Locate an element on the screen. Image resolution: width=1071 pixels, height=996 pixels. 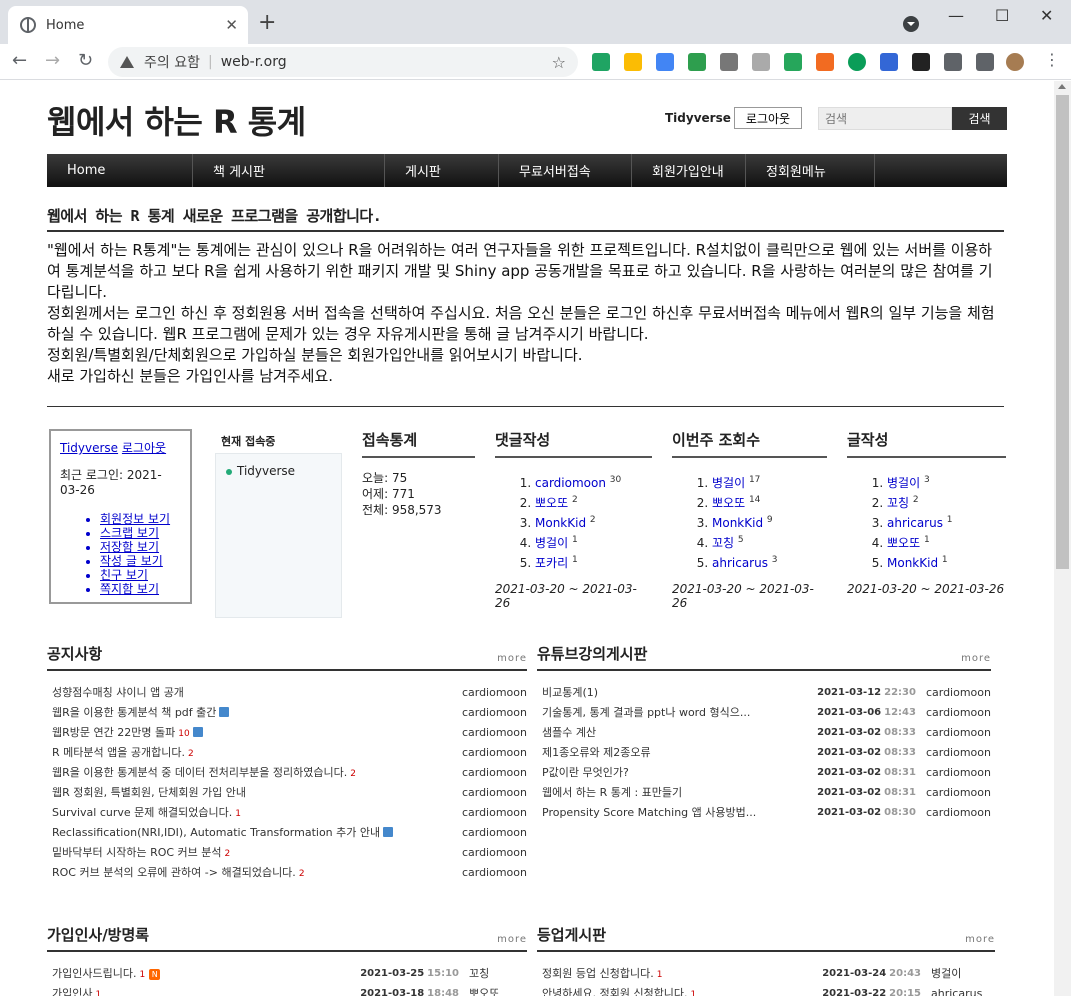
evernote-extension-icon is located at coordinates (857, 62).